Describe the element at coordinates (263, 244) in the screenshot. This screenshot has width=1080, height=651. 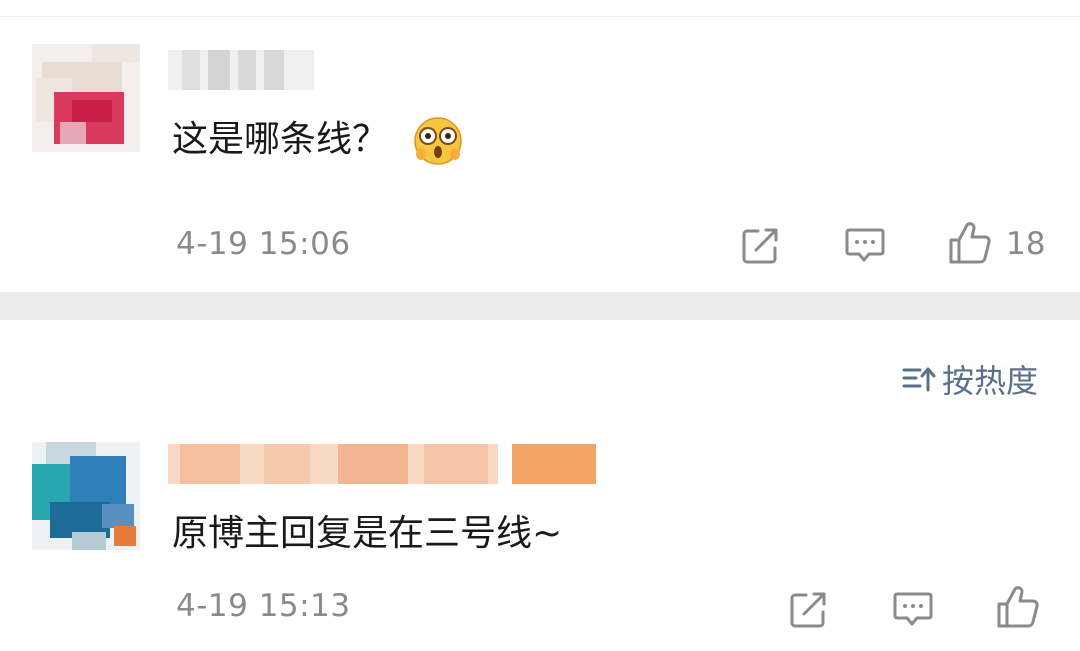
I see `comment-time: 4-19 15:06` at that location.